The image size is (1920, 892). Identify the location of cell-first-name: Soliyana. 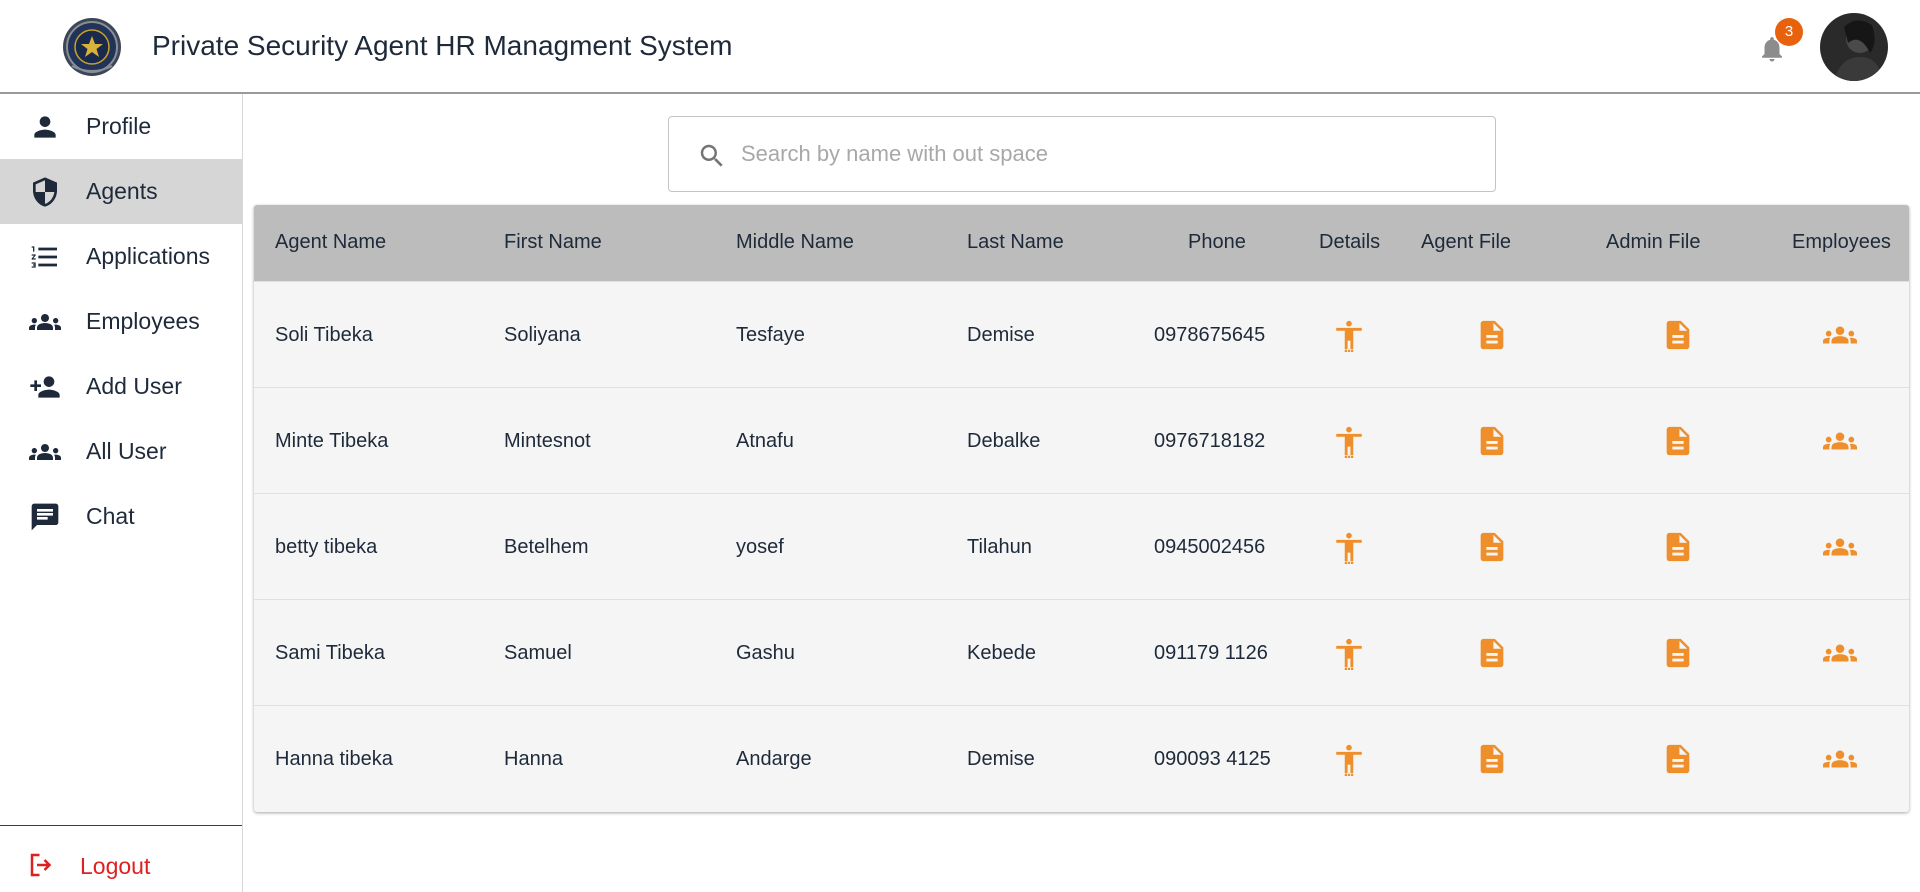
(542, 335).